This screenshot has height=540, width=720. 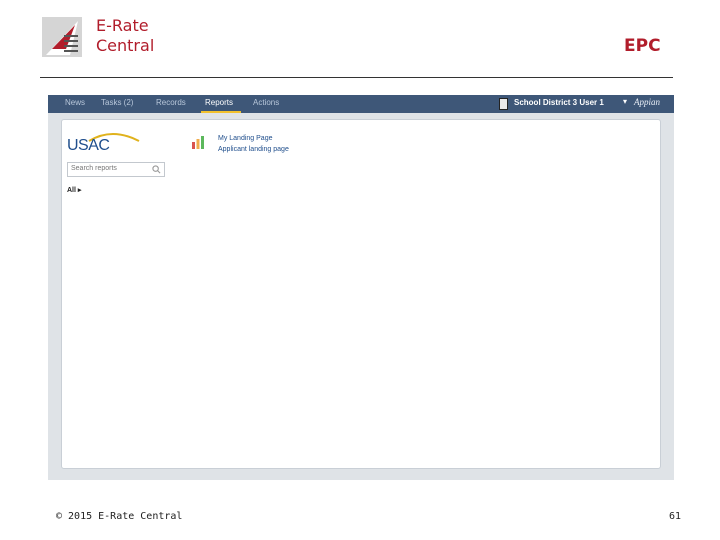 I want to click on usac-logo: USAC, so click(x=106, y=144).